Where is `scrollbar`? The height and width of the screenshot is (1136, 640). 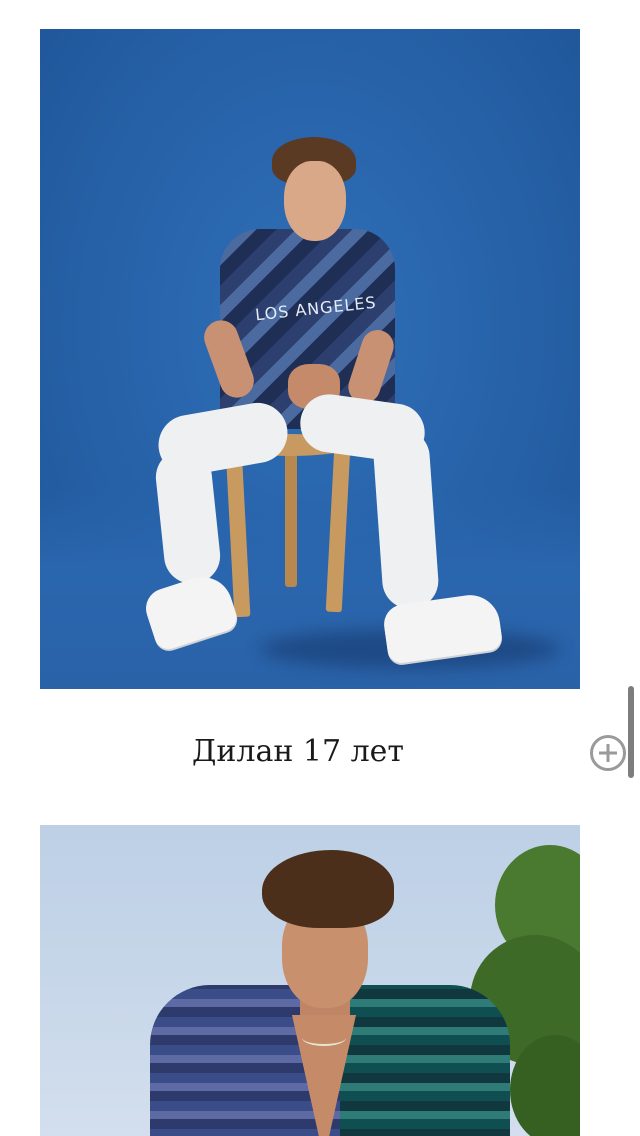 scrollbar is located at coordinates (631, 732).